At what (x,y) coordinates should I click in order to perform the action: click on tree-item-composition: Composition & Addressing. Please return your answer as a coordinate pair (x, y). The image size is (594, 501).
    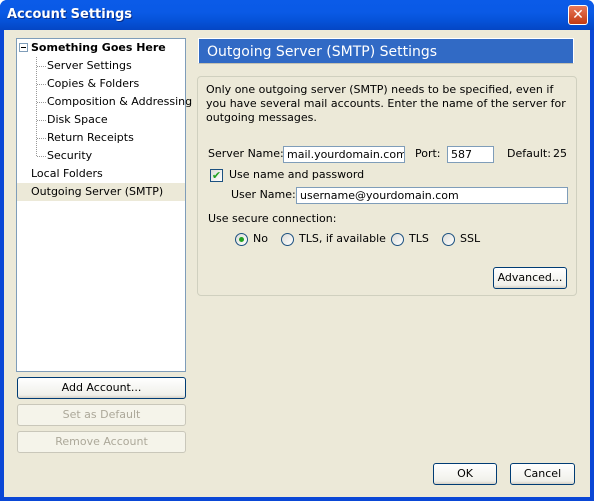
    Looking at the image, I should click on (119, 102).